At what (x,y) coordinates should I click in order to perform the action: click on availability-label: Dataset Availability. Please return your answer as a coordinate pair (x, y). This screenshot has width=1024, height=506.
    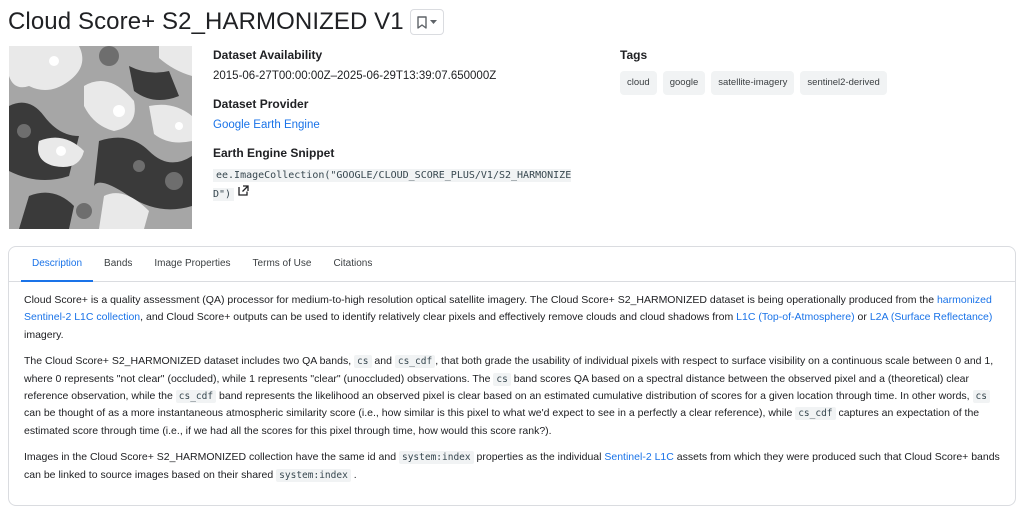
    Looking at the image, I should click on (268, 55).